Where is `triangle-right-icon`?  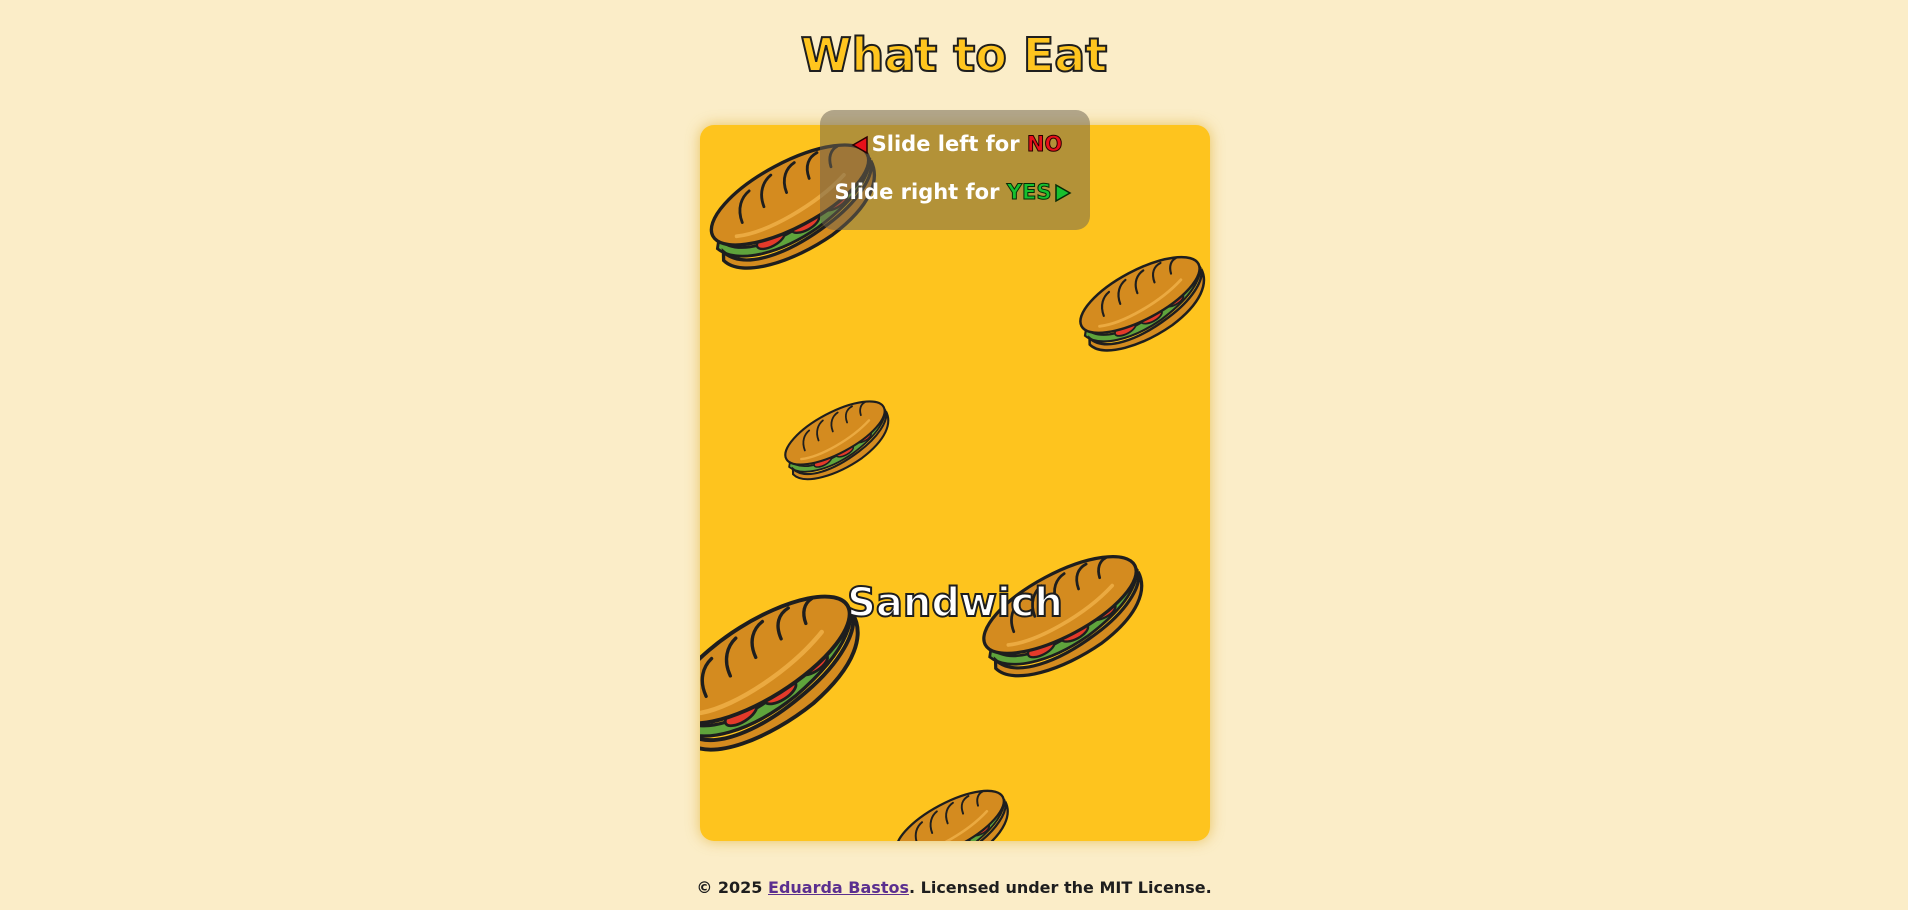
triangle-right-icon is located at coordinates (1063, 193).